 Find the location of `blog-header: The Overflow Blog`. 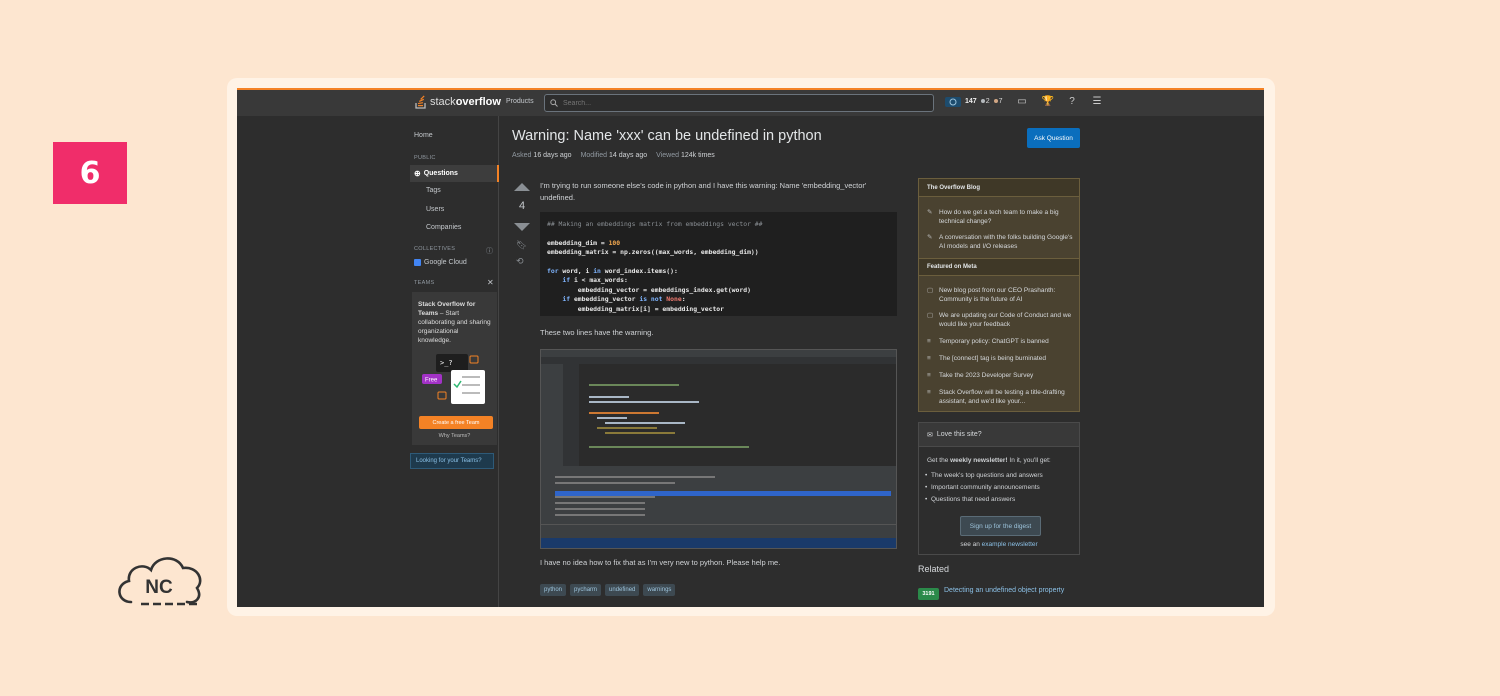

blog-header: The Overflow Blog is located at coordinates (999, 188).